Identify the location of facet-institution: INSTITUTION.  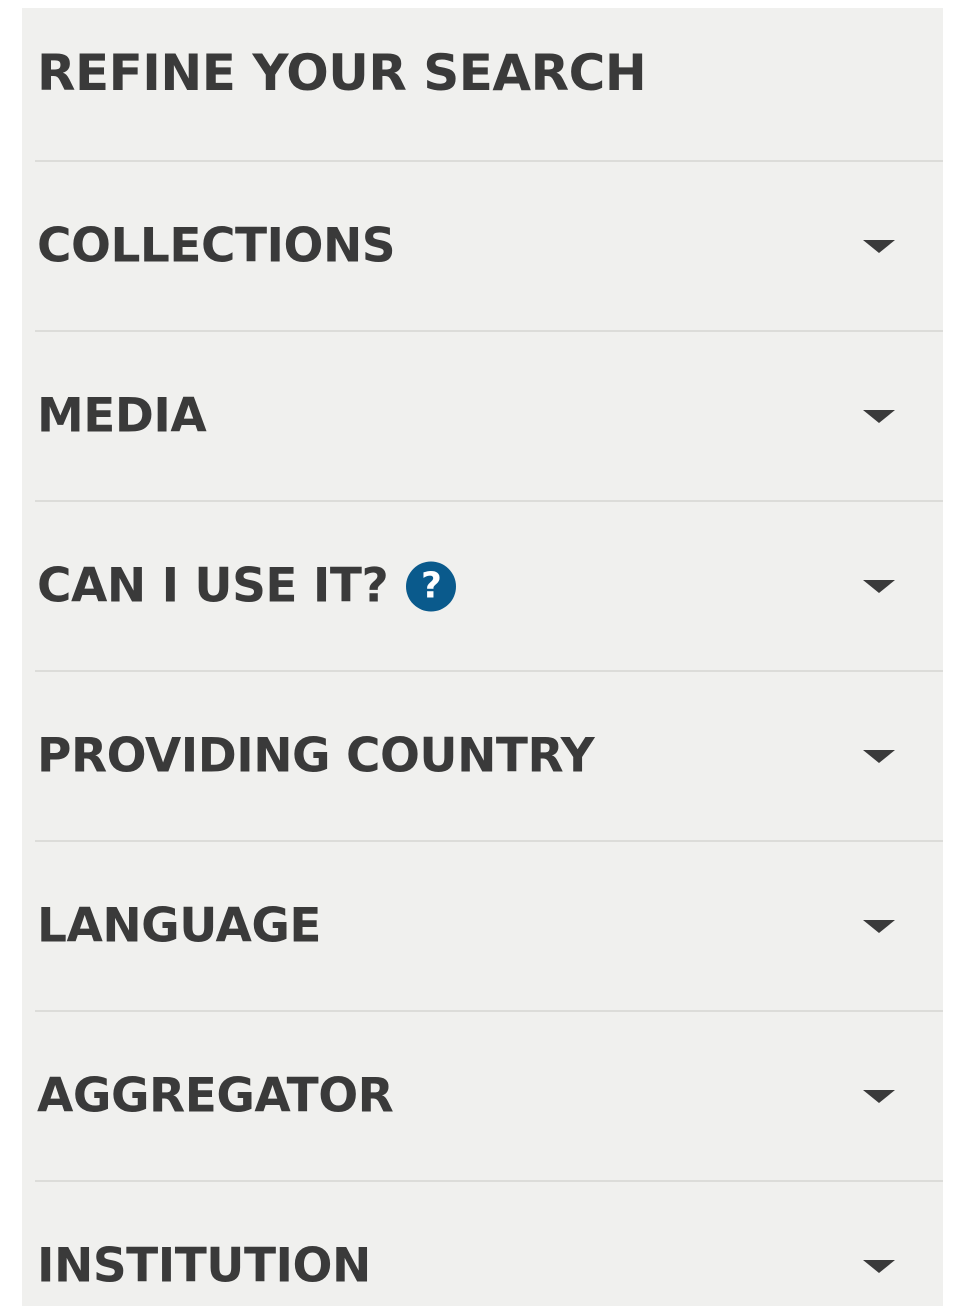
(489, 1243).